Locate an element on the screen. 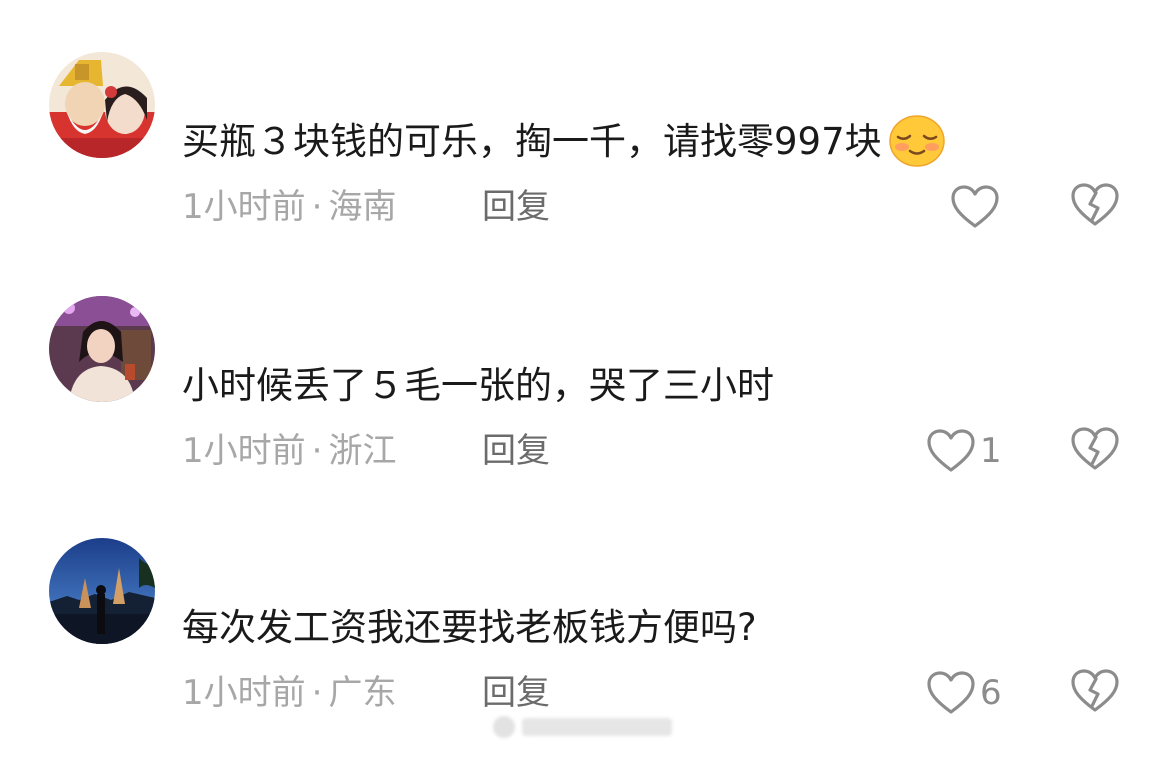  comment-text: 每次发工资我还要找老板钱方便吗? is located at coordinates (469, 628).